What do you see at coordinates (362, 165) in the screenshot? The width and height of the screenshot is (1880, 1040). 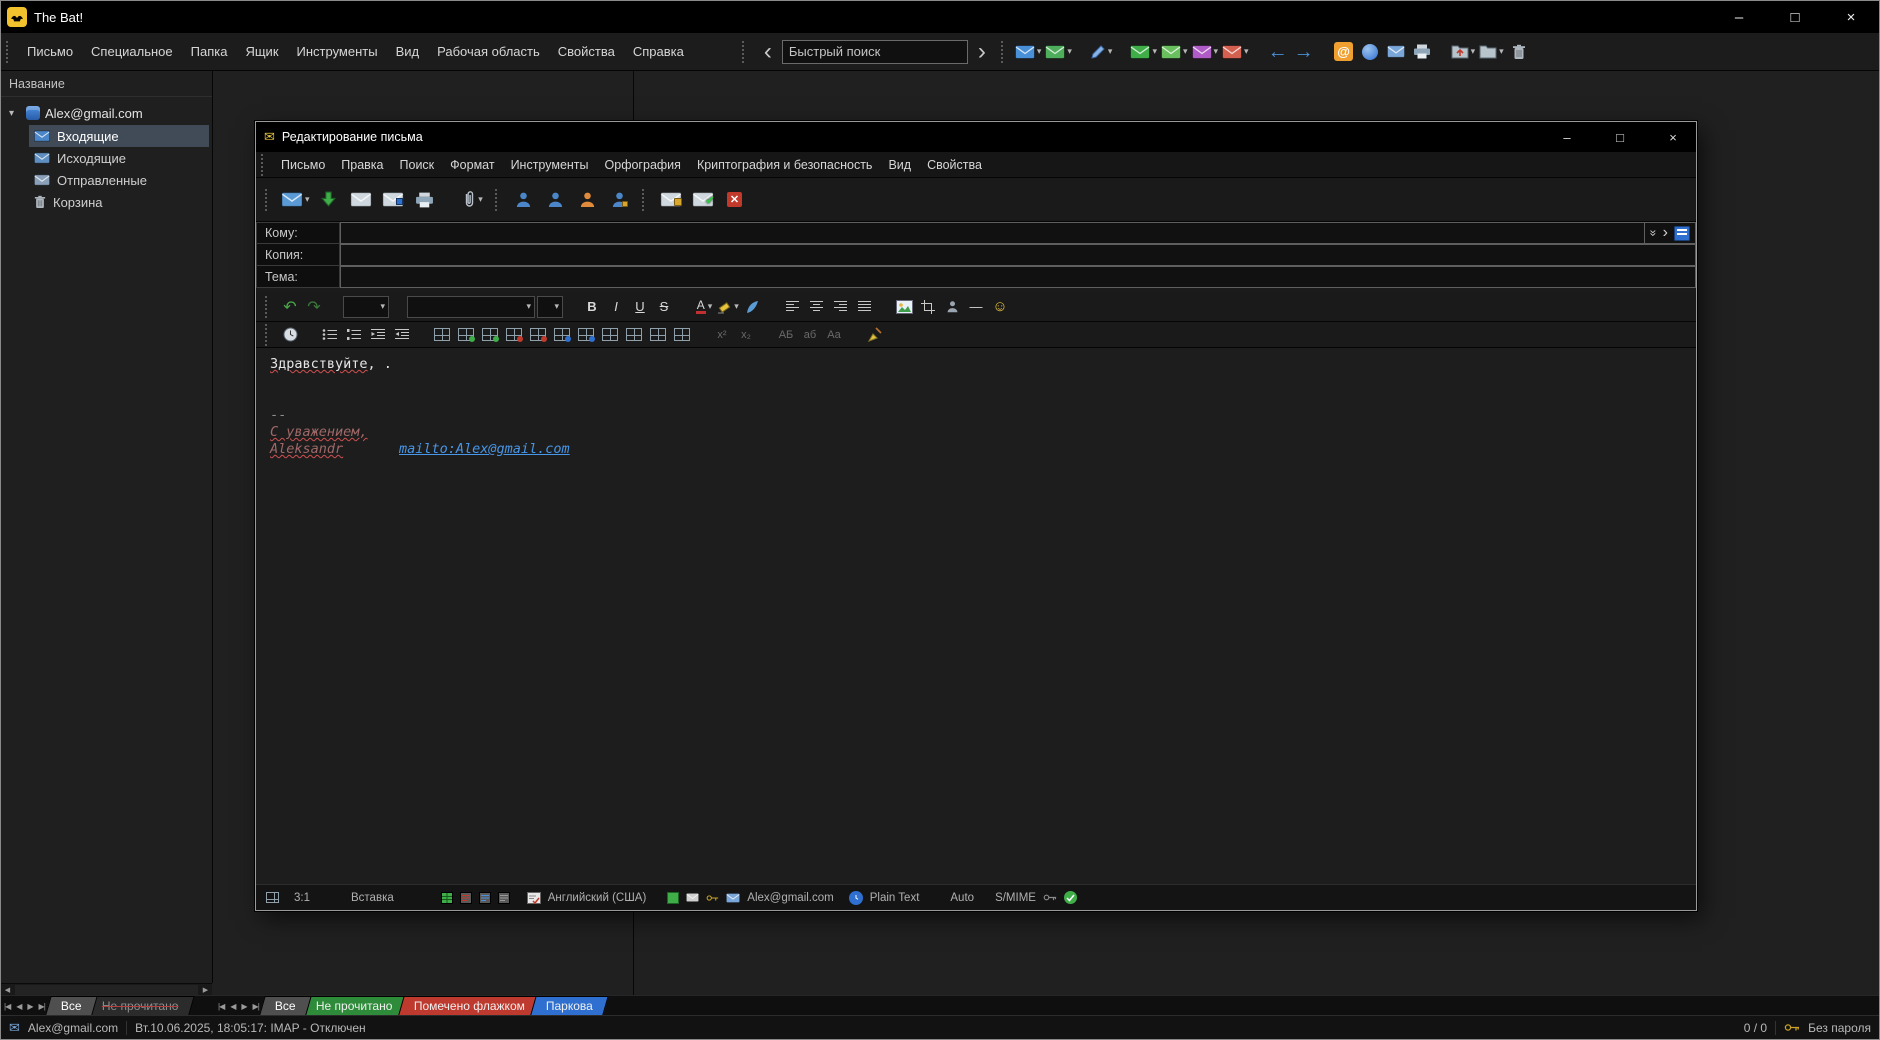 I see `compose-menu-edit: Правка` at bounding box center [362, 165].